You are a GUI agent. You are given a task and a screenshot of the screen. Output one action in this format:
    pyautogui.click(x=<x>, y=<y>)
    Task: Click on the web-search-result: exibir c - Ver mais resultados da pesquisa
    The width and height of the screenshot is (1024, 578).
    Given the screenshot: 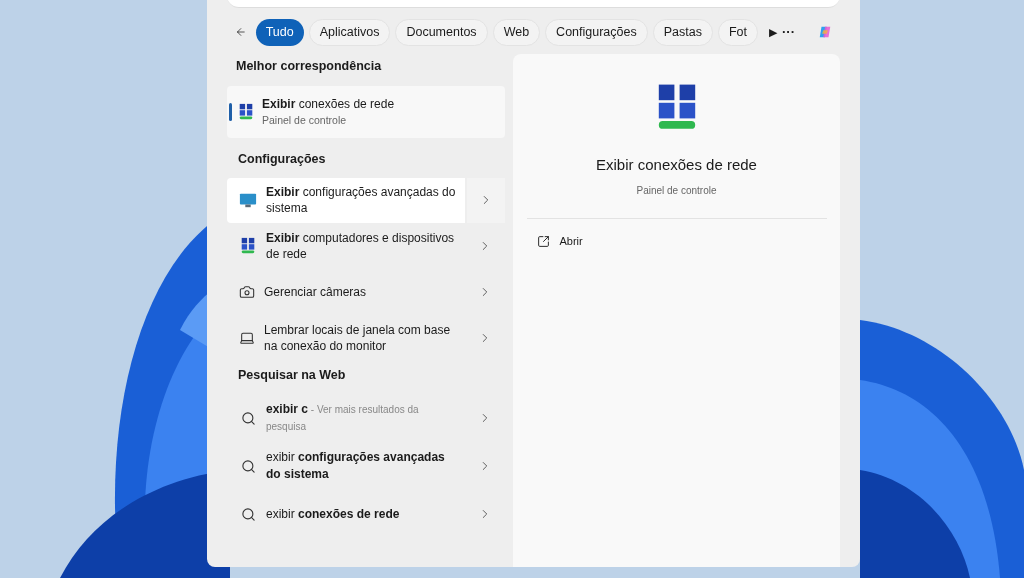 What is the action you would take?
    pyautogui.click(x=366, y=418)
    